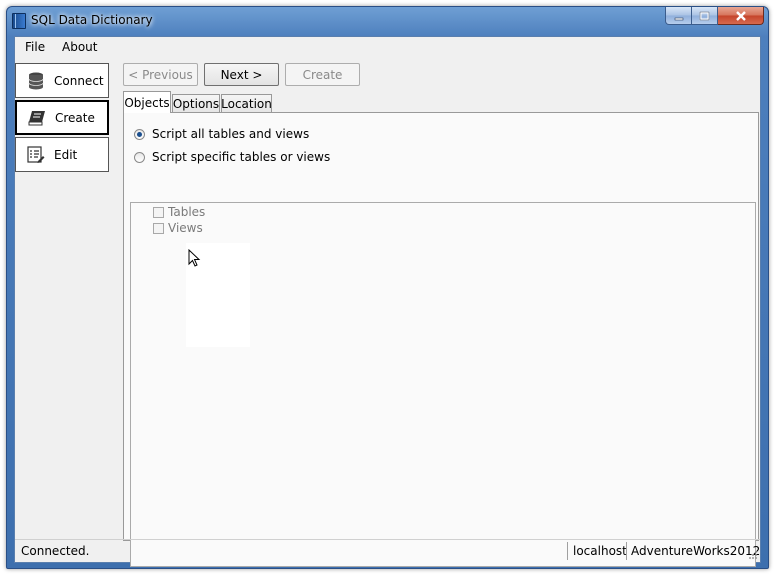 The height and width of the screenshot is (580, 779). I want to click on menu-bar: File About, so click(387, 48).